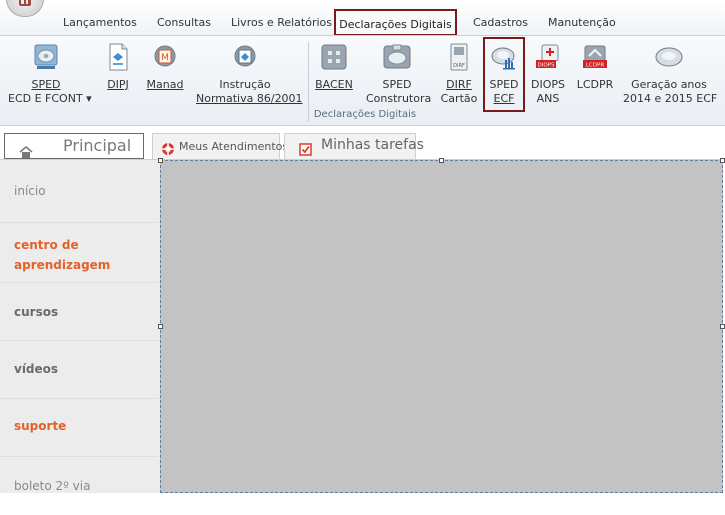  What do you see at coordinates (504, 74) in the screenshot?
I see `sped-ecf-highlight` at bounding box center [504, 74].